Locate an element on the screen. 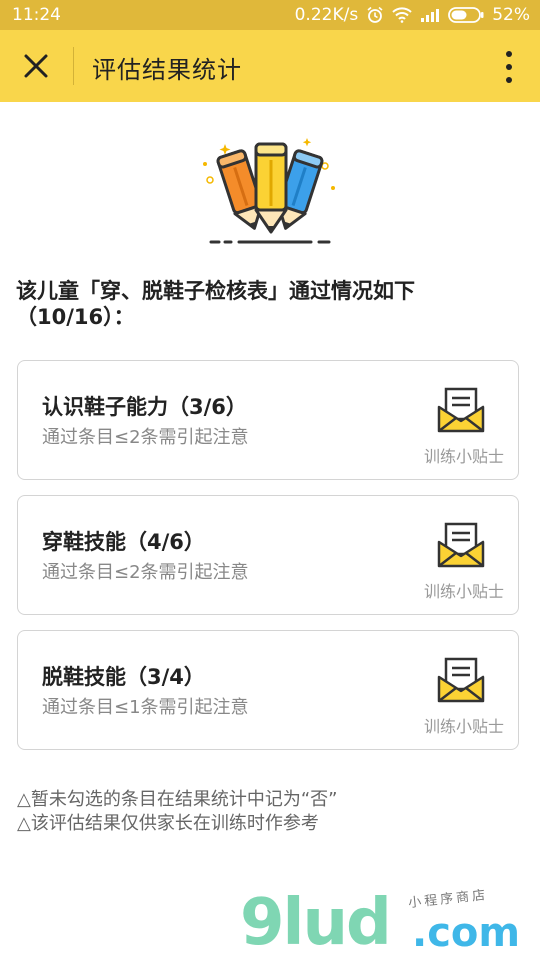 Image resolution: width=540 pixels, height=960 pixels. alarm-icon is located at coordinates (375, 15).